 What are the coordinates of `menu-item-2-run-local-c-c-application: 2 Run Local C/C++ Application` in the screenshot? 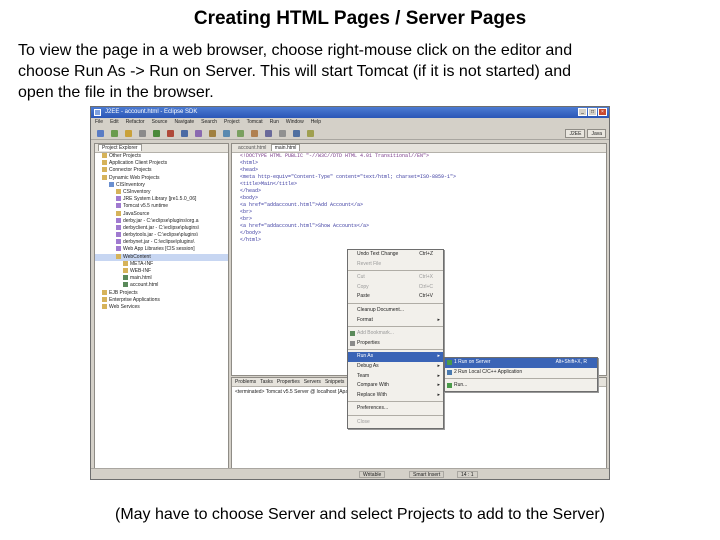 It's located at (521, 373).